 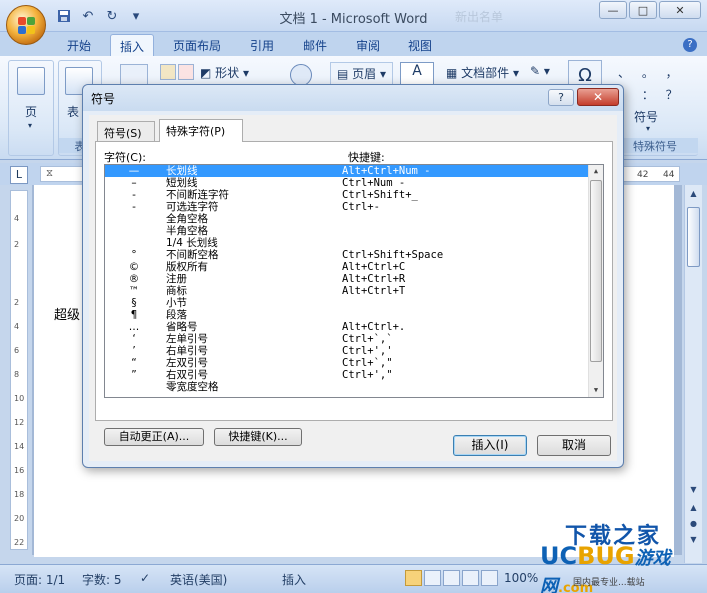 I want to click on draft-view-icon, so click(x=489, y=578).